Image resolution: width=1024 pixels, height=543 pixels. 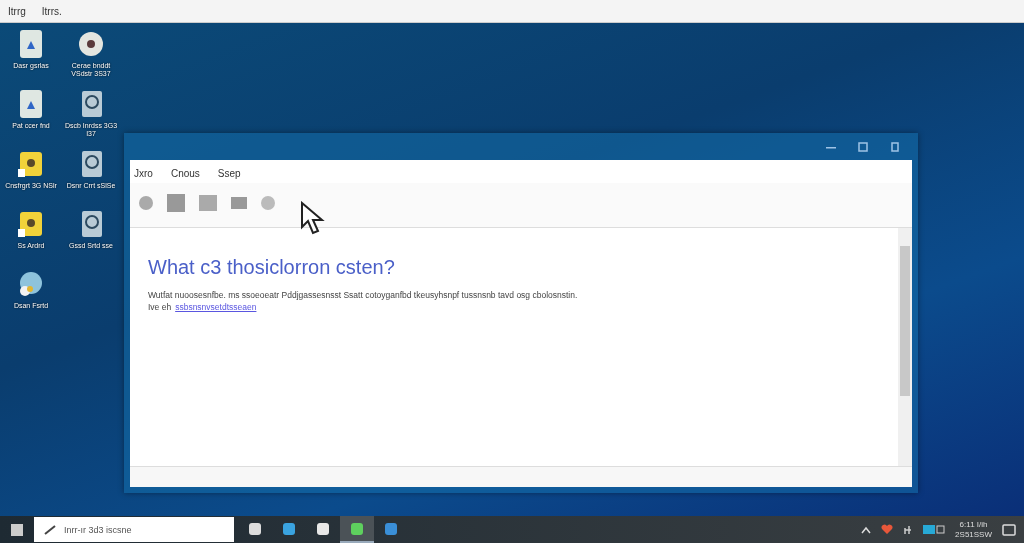 I want to click on network-icon, so click(x=908, y=529).